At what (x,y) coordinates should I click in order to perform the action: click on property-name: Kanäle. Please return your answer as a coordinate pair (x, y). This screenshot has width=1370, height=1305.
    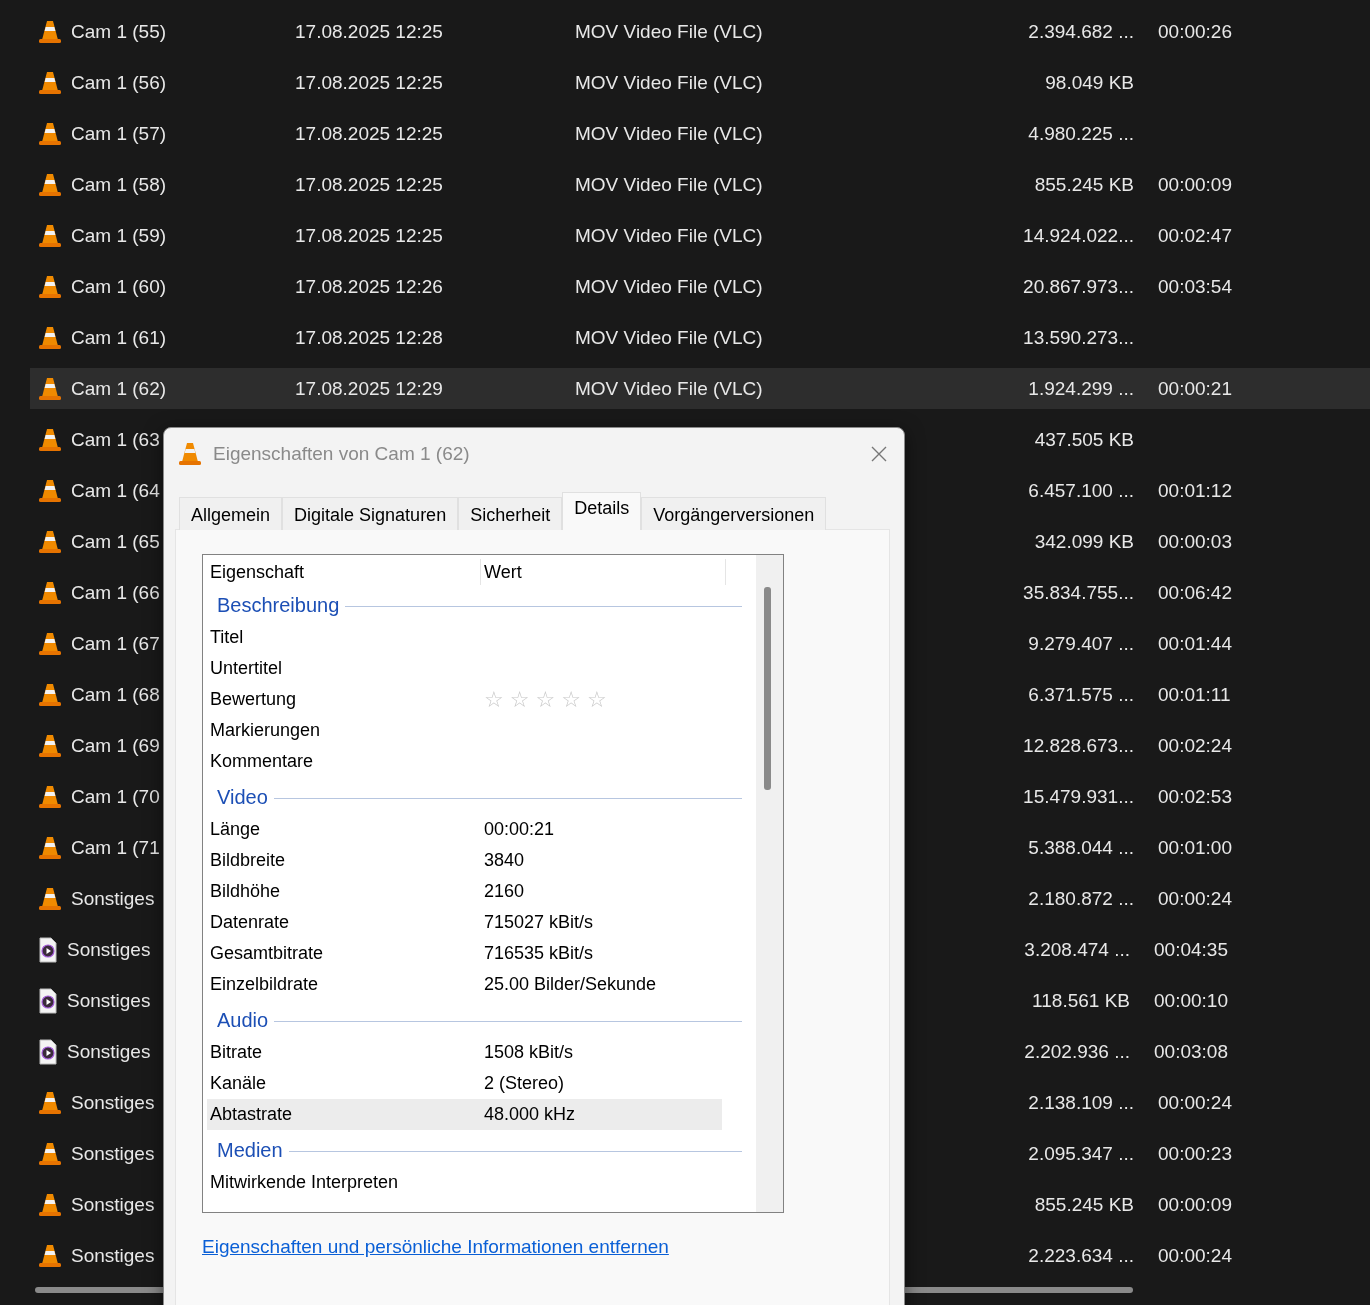
    Looking at the image, I should click on (238, 1083).